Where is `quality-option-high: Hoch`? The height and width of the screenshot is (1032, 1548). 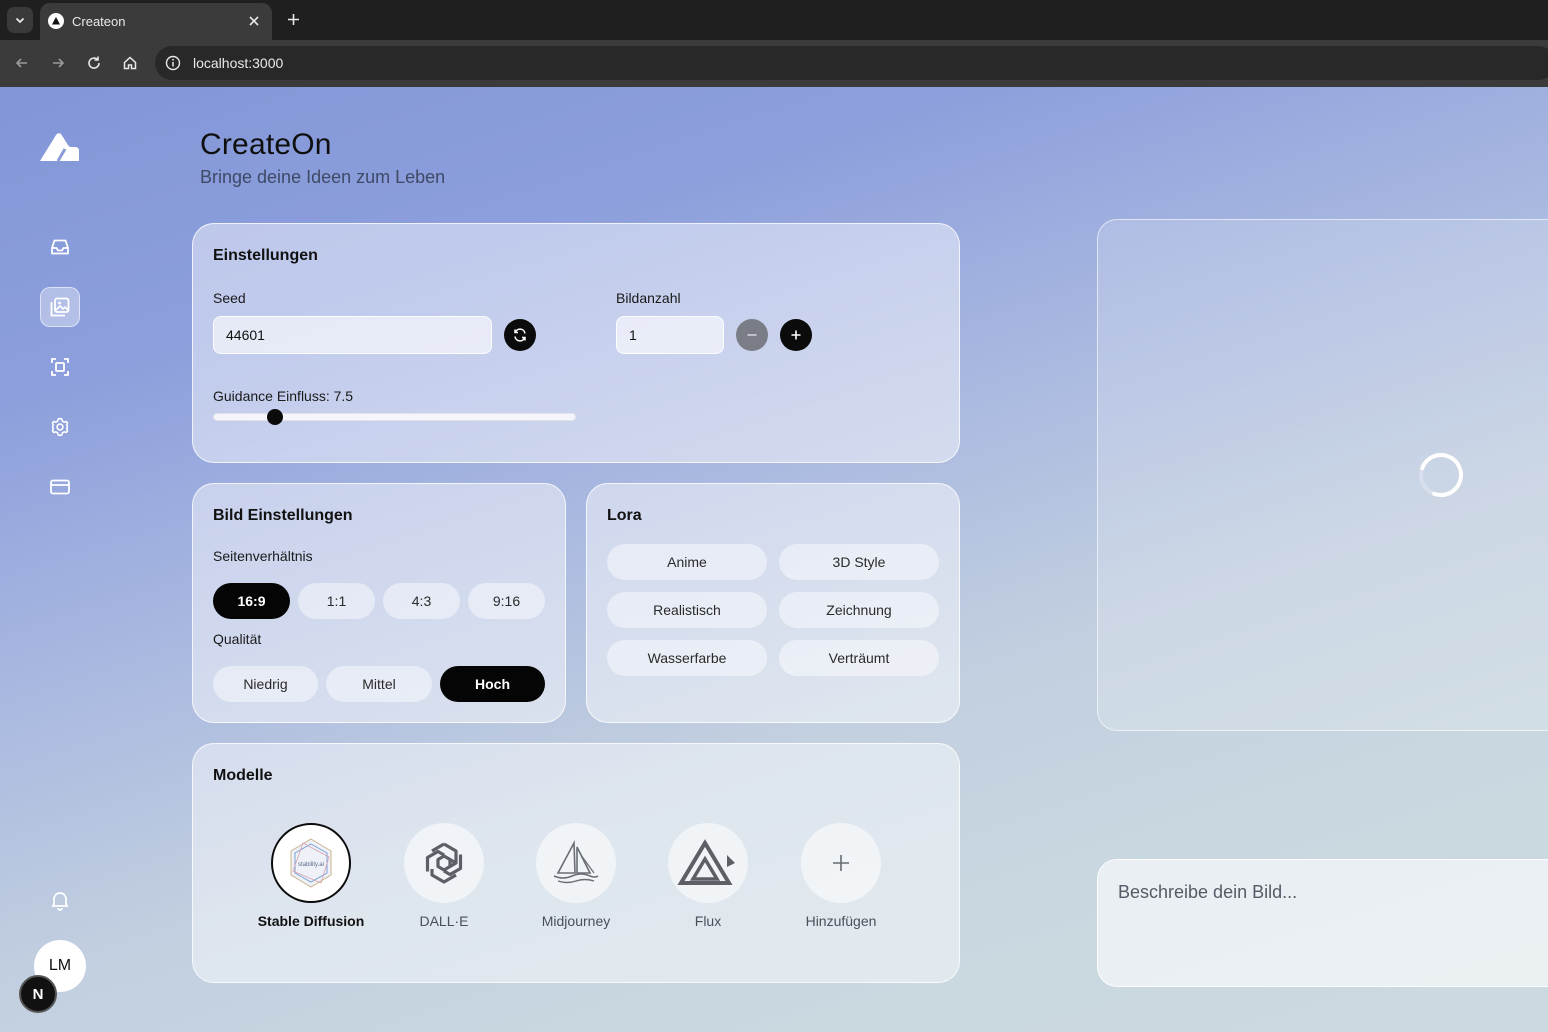
quality-option-high: Hoch is located at coordinates (492, 684).